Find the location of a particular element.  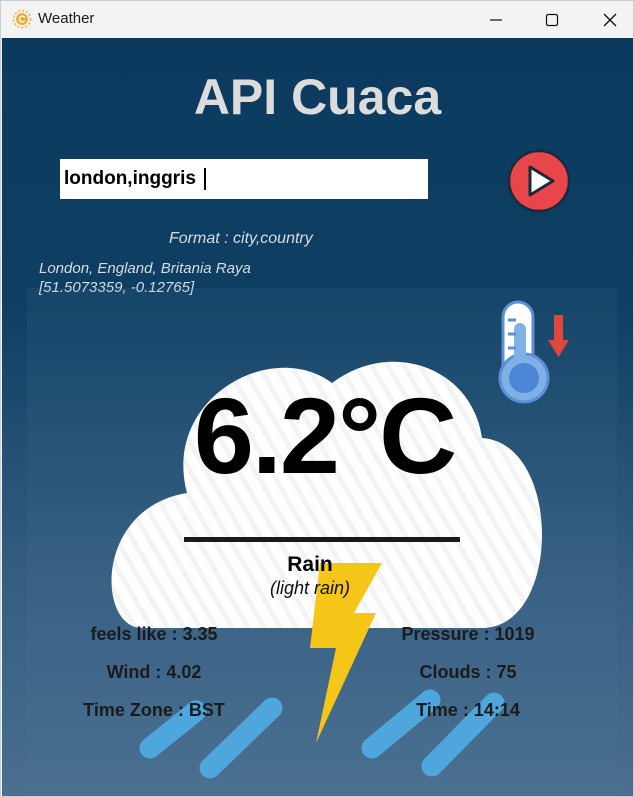

temperature-value: 6.2°C is located at coordinates (325, 435).